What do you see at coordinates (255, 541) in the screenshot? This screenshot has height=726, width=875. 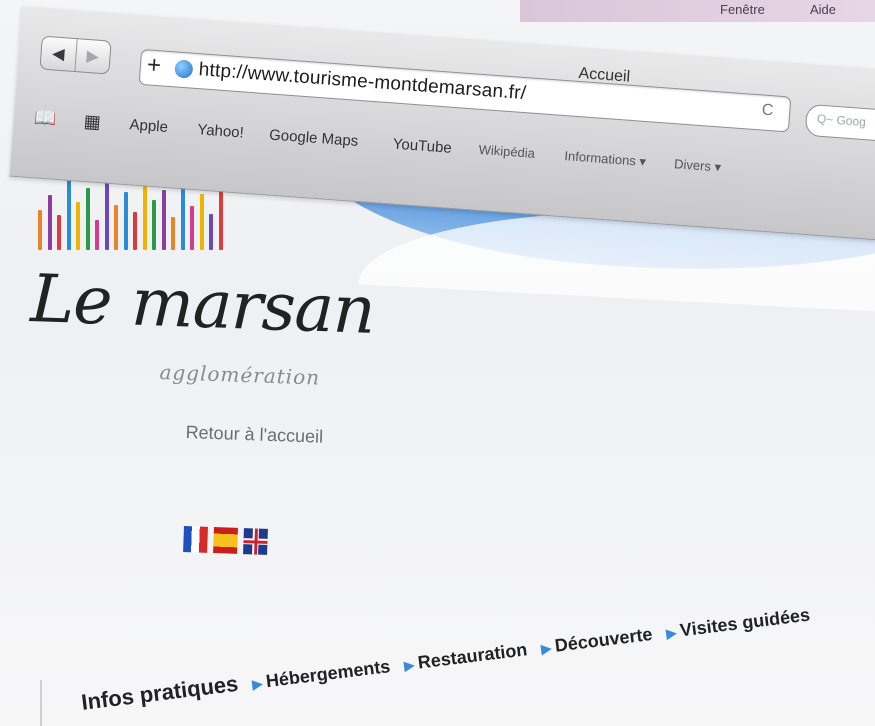 I see `flag-uk-icon` at bounding box center [255, 541].